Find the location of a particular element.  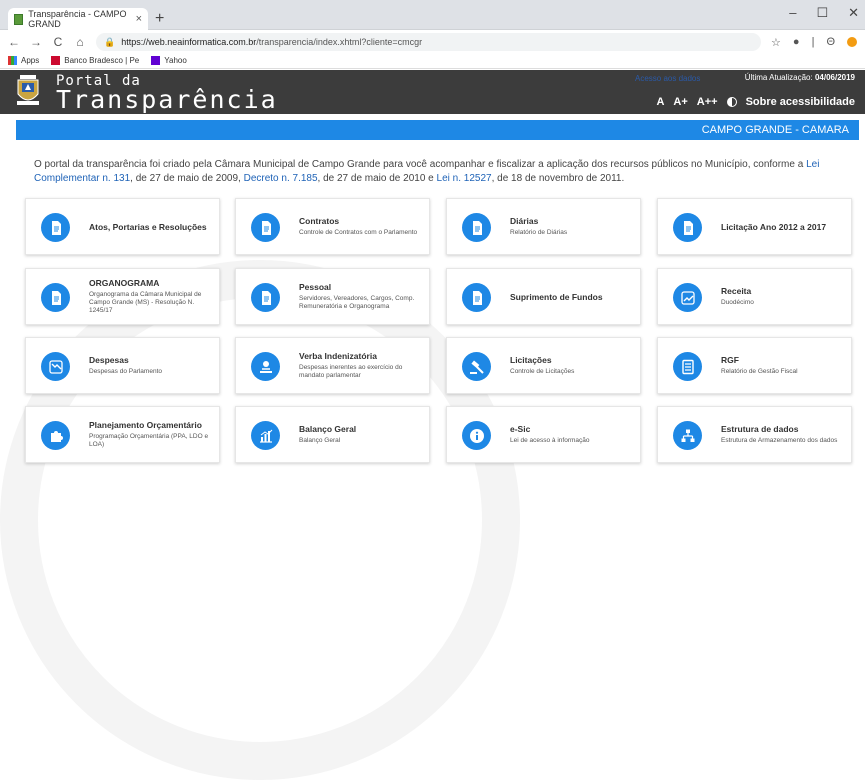

decreto-link: Decreto n. 7.185 is located at coordinates (281, 178).